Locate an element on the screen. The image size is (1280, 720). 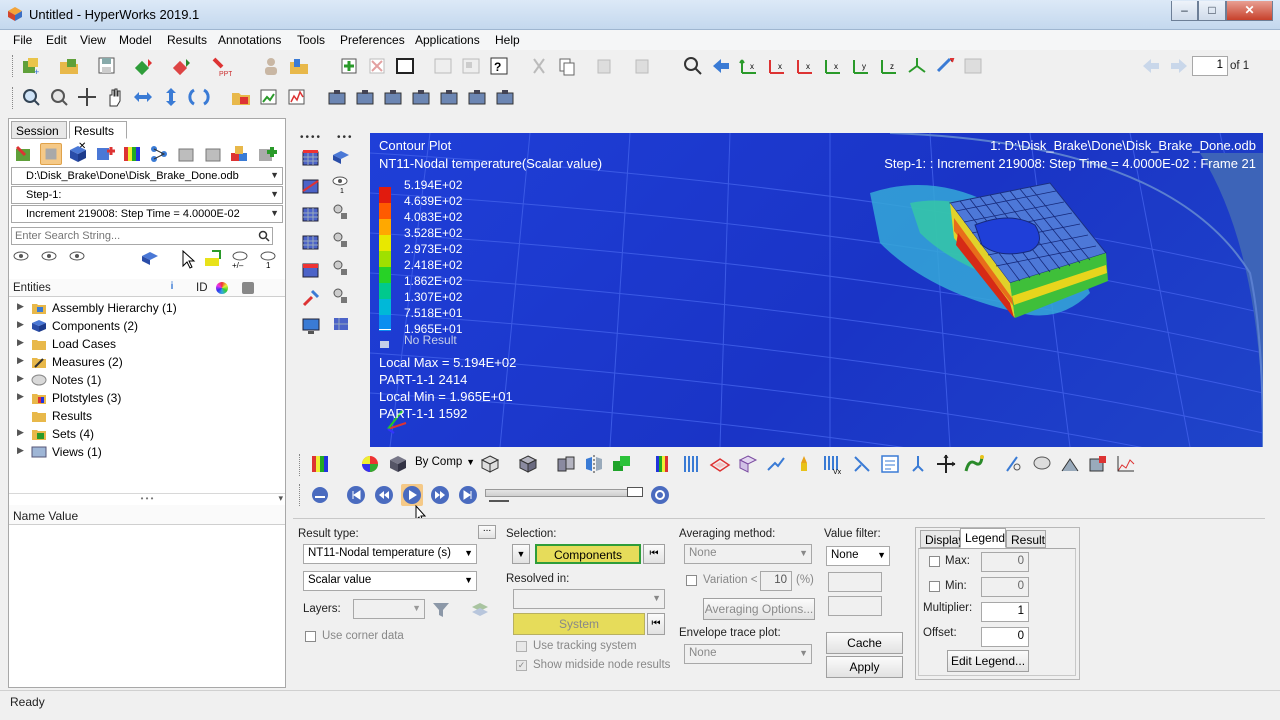
section-cut-icon is located at coordinates (862, 464).